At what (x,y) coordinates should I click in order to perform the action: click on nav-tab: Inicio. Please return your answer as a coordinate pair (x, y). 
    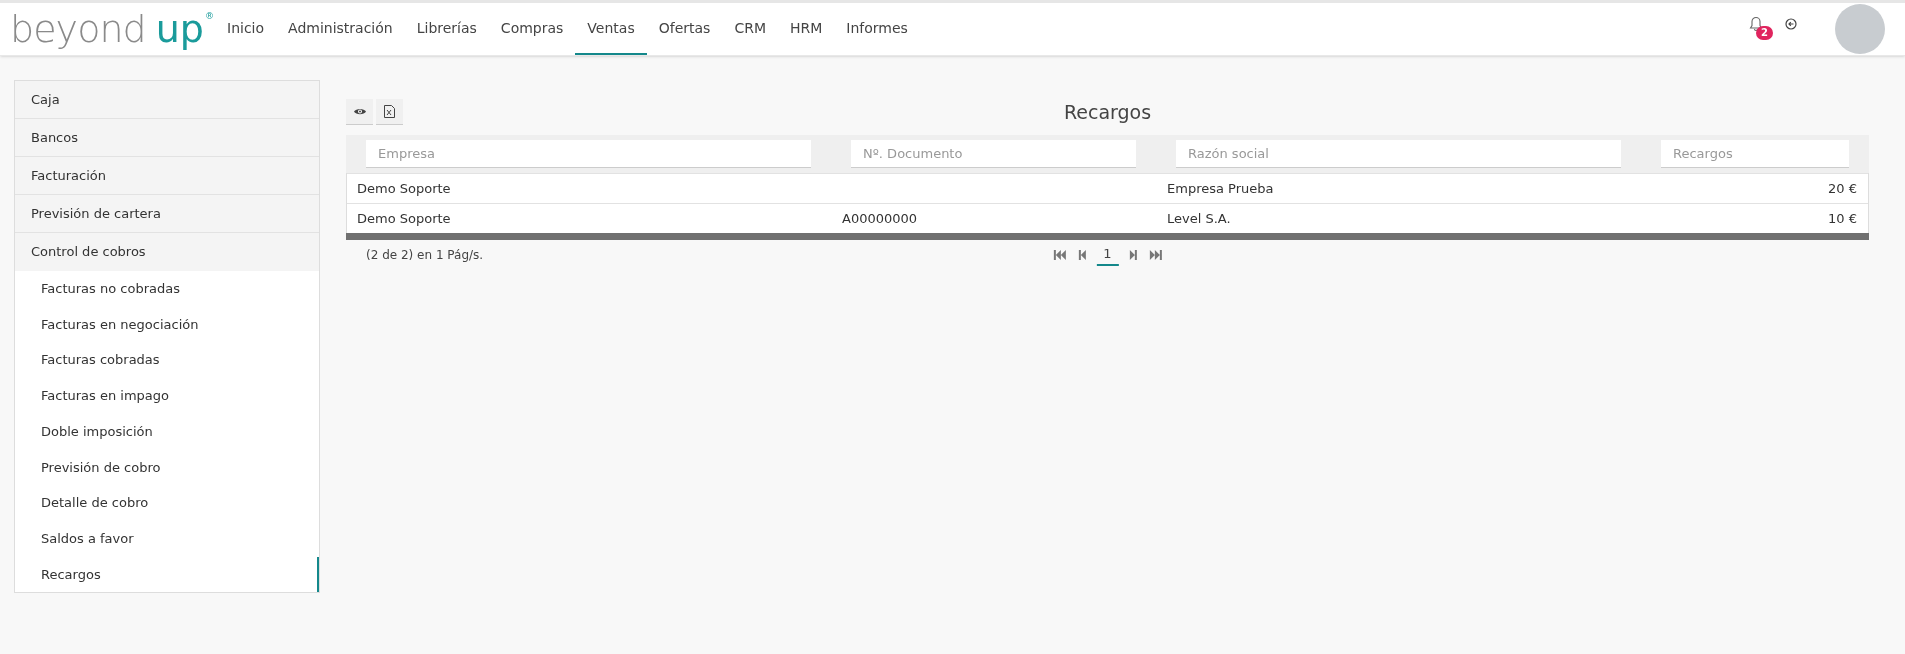
    Looking at the image, I should click on (246, 29).